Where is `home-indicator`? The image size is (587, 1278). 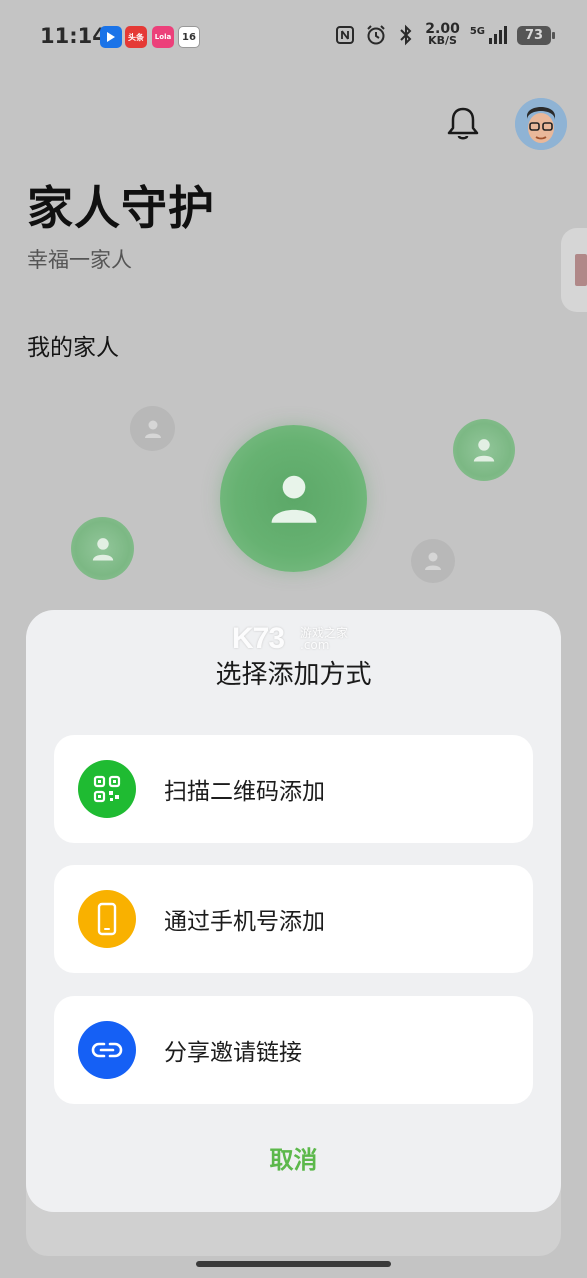
home-indicator is located at coordinates (293, 1264).